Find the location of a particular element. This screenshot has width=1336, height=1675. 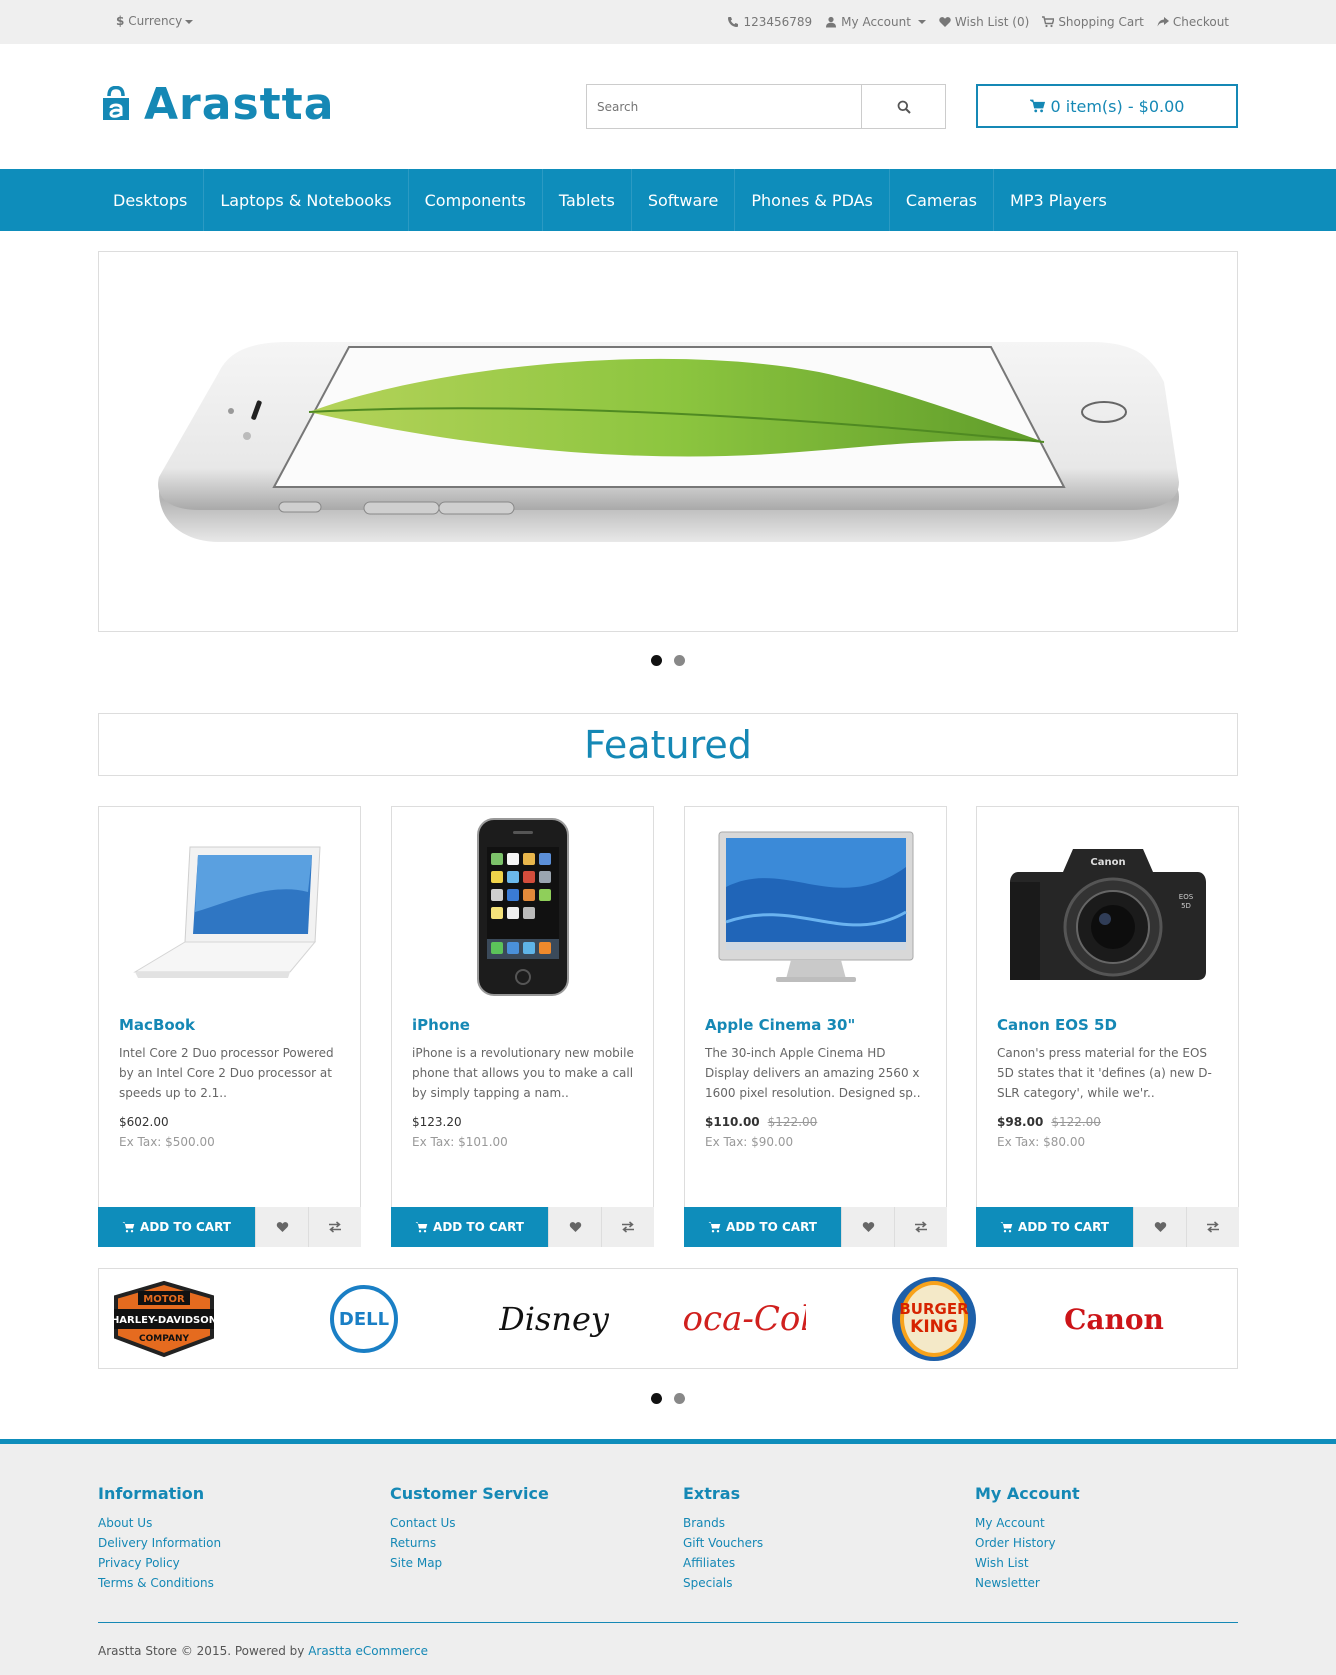

footer-heading: Information is located at coordinates (151, 1493).